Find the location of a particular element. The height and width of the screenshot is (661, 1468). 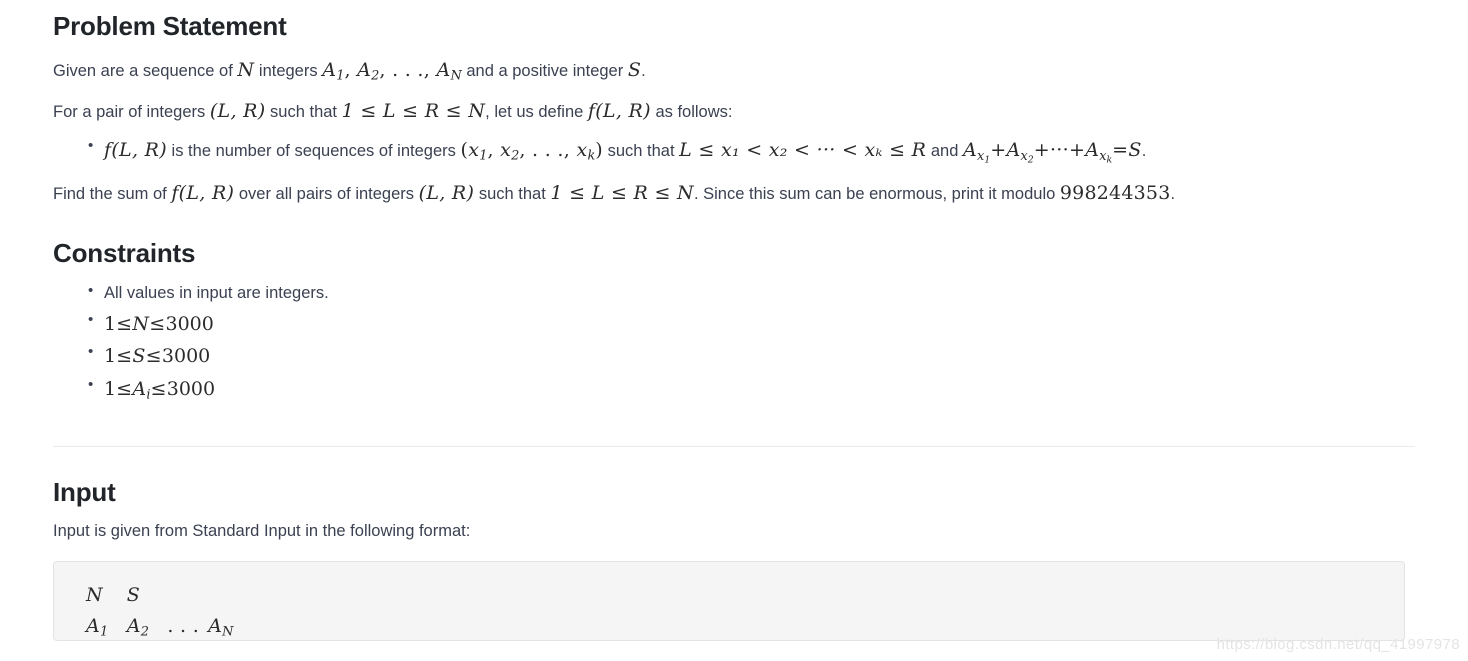

list-item: 1≤N≤3000 is located at coordinates (751, 324).